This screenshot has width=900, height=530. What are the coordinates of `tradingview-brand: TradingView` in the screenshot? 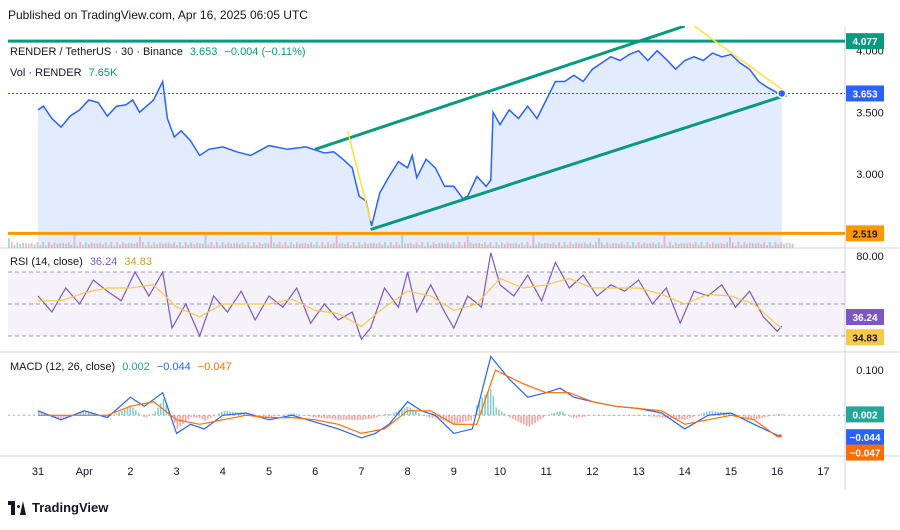 It's located at (58, 507).